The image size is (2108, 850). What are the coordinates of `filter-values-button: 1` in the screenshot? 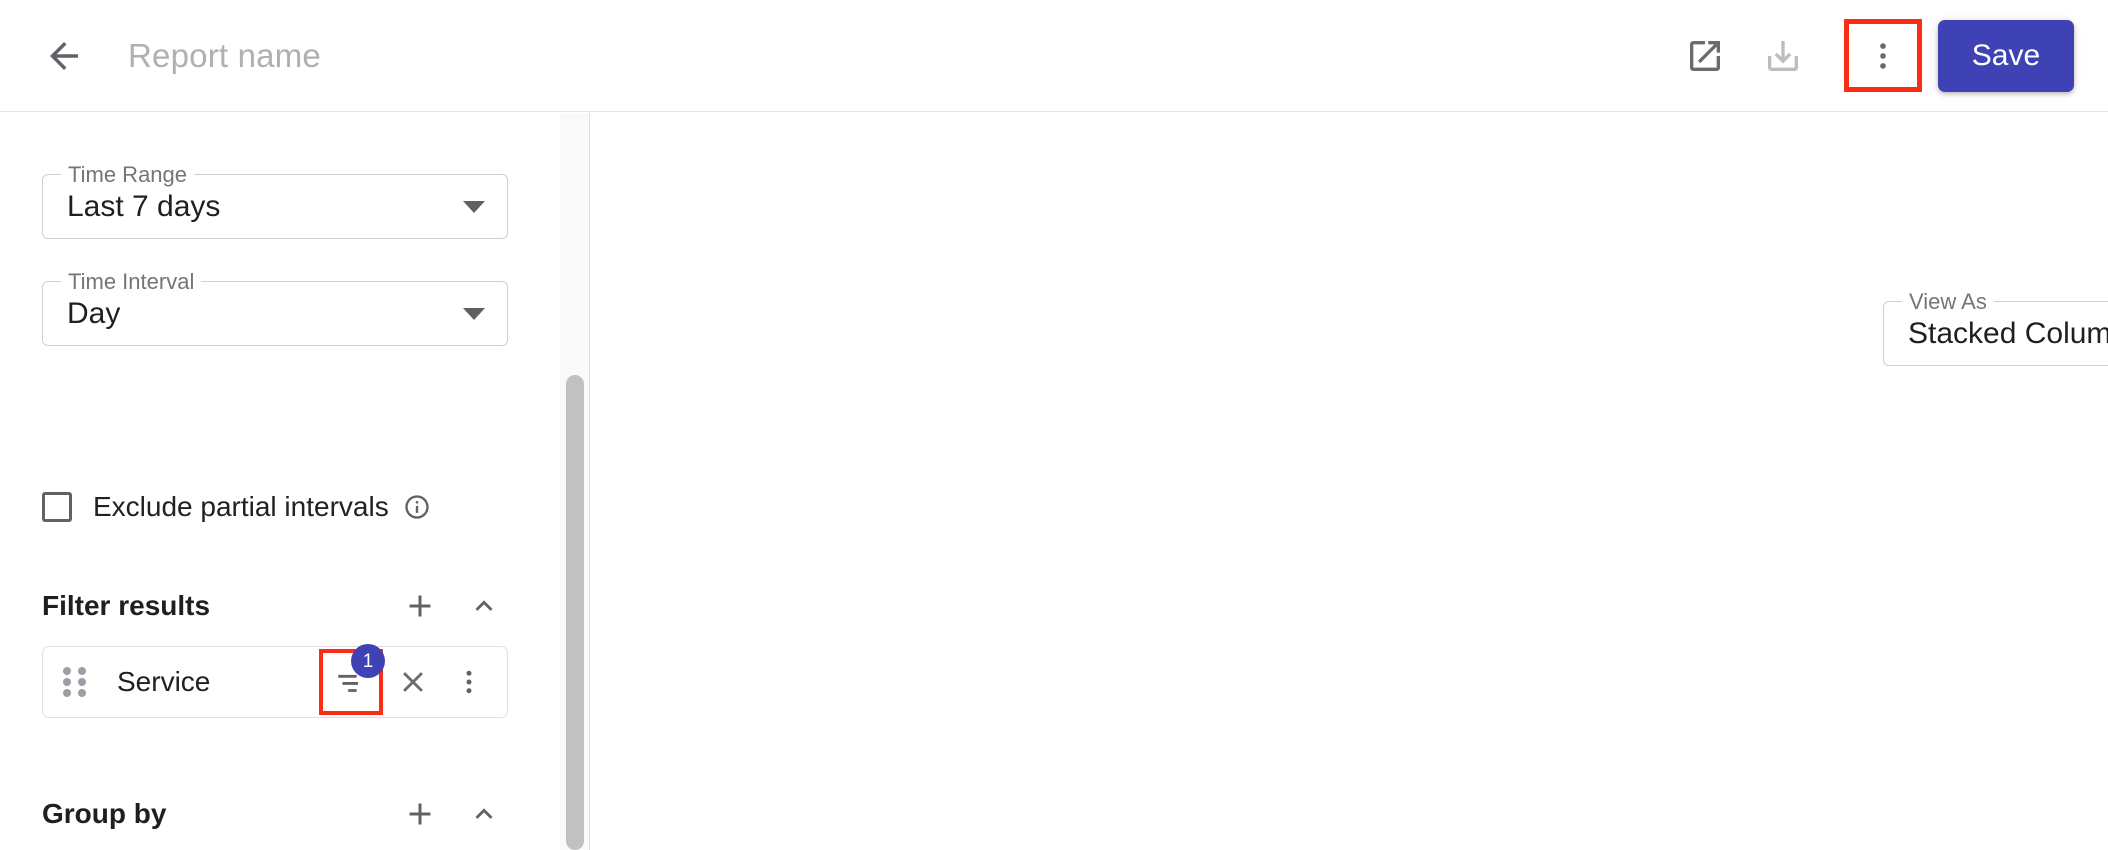 It's located at (352, 679).